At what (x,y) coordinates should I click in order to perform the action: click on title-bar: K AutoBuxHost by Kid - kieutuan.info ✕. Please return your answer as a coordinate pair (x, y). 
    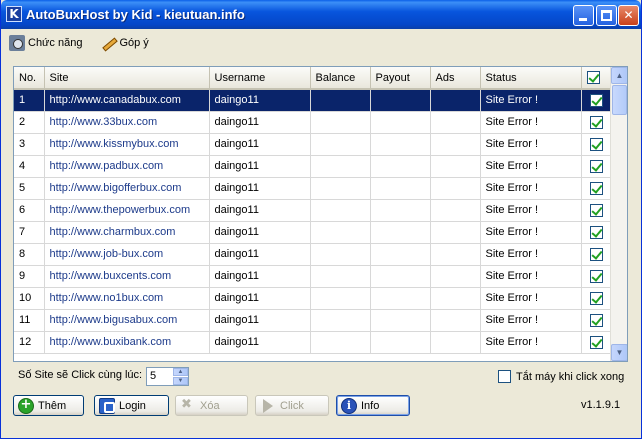
    Looking at the image, I should click on (321, 14).